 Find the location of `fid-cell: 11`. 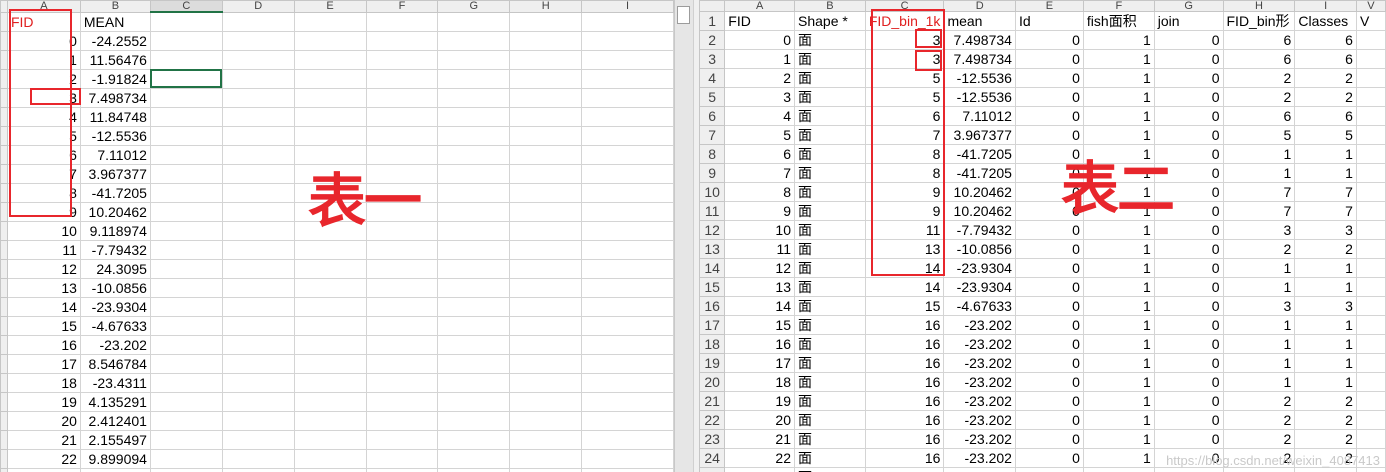

fid-cell: 11 is located at coordinates (43, 249).